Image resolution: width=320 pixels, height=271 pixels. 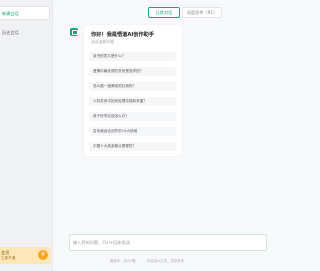 What do you see at coordinates (25, 255) in the screenshot?
I see `promo-card: 会员 立即开通 ¥` at bounding box center [25, 255].